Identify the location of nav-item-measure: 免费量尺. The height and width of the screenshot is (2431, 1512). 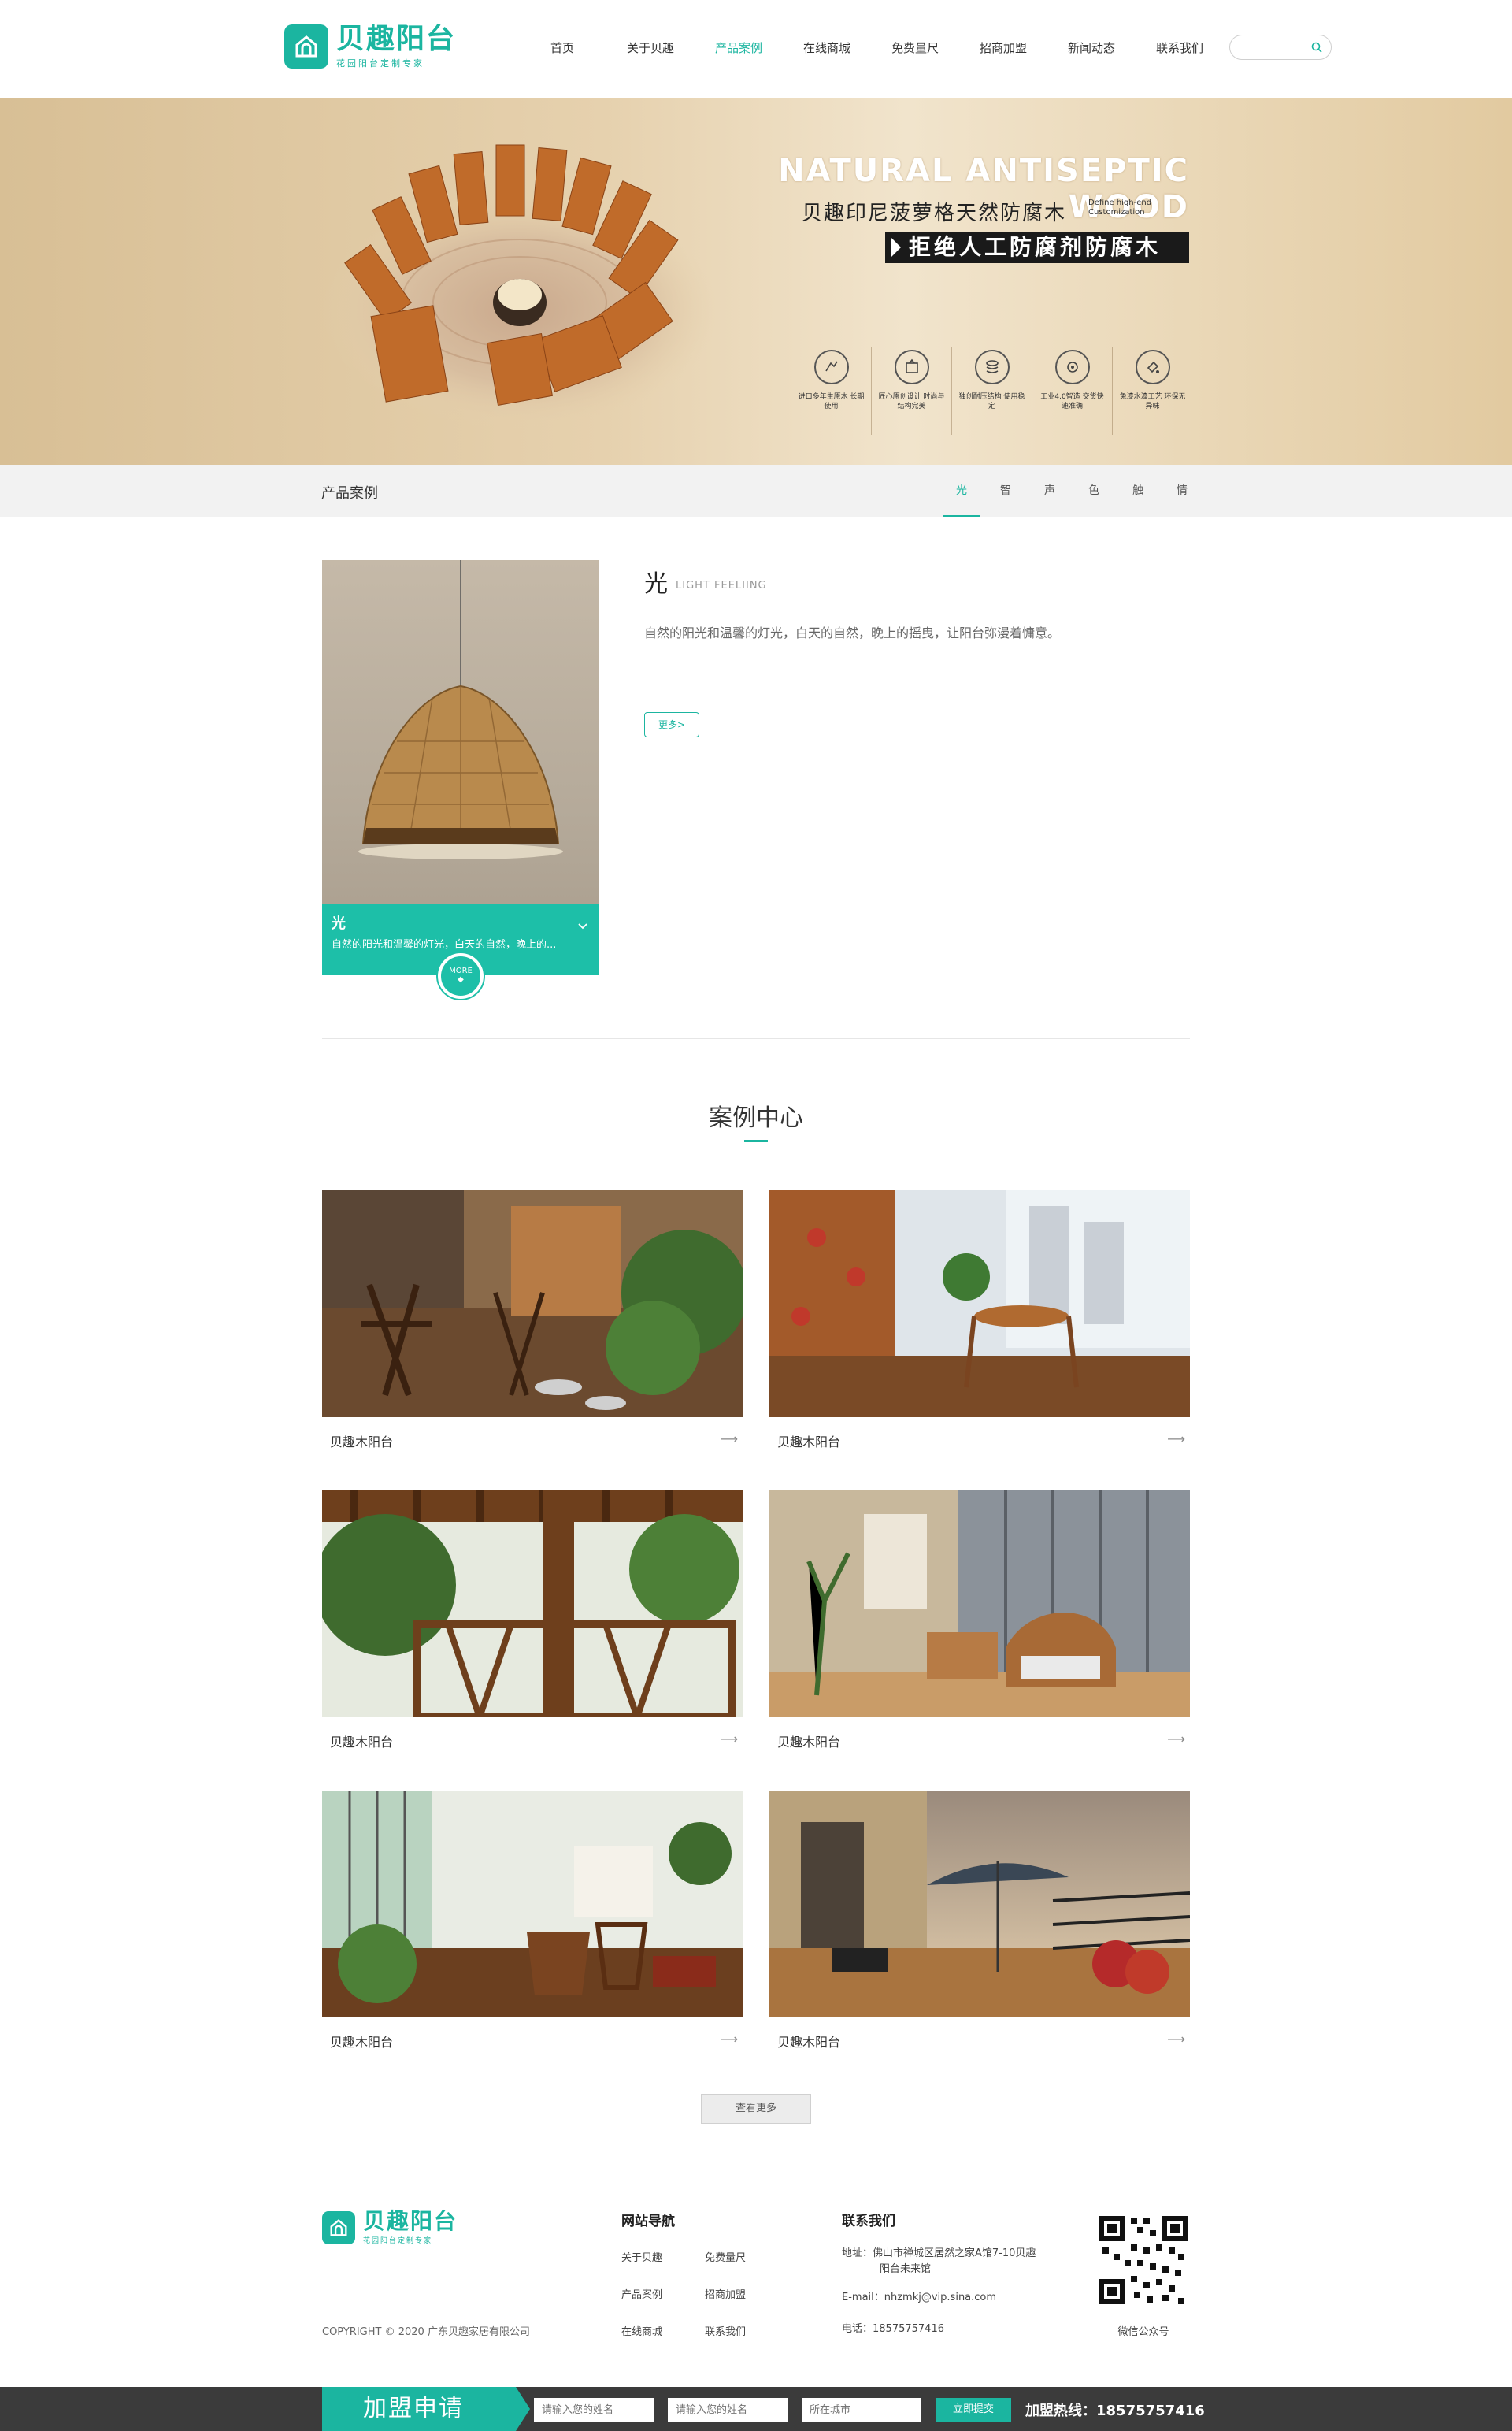
(915, 48).